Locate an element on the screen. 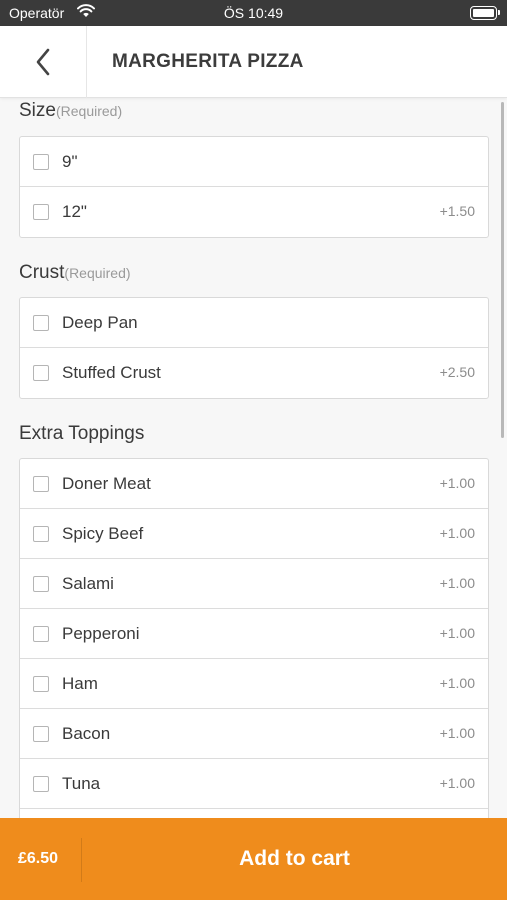  section-header-extra-toppings: Extra Toppings is located at coordinates (81, 434).